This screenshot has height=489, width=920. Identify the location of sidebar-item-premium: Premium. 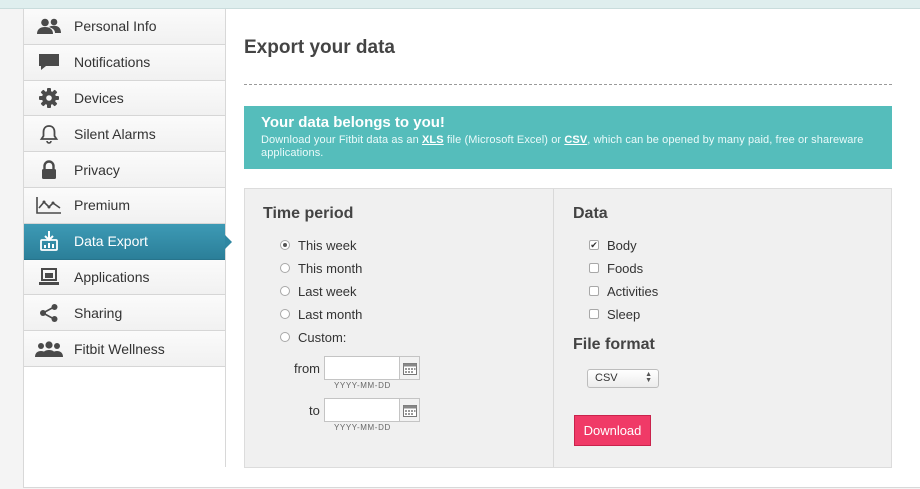
(124, 205).